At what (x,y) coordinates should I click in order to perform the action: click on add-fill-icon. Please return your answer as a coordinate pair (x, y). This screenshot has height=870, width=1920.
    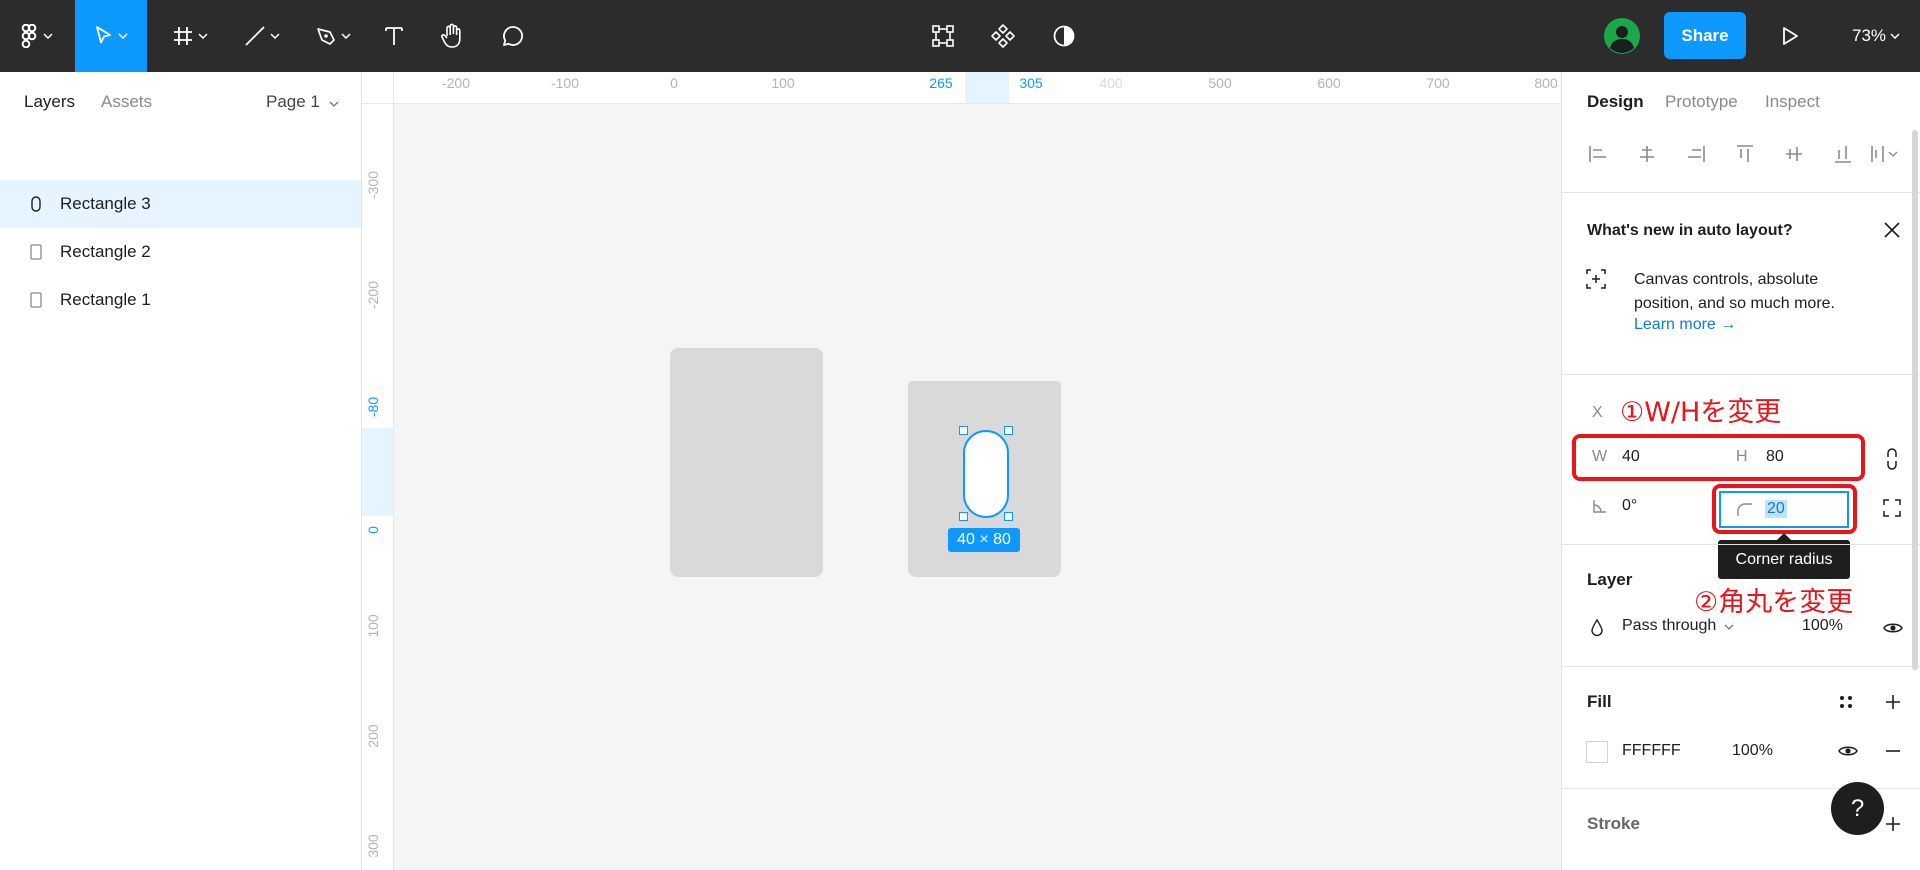
    Looking at the image, I should click on (1893, 702).